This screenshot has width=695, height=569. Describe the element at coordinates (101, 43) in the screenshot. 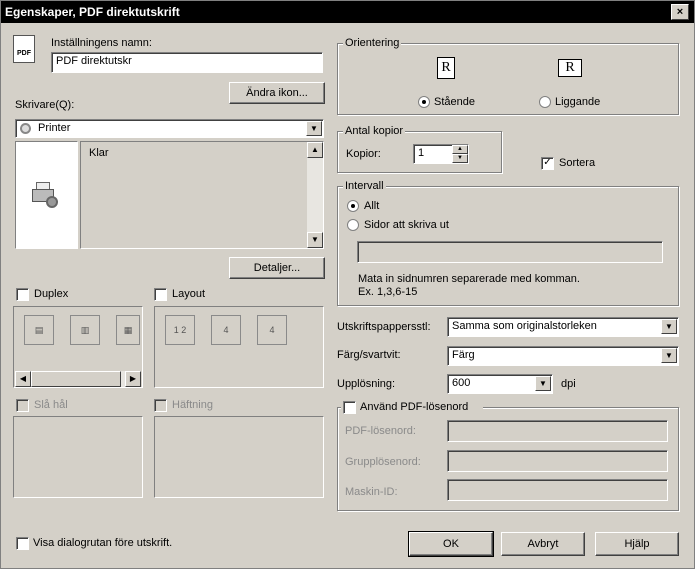

I see `setting-name-label: Inställningens namn:` at that location.